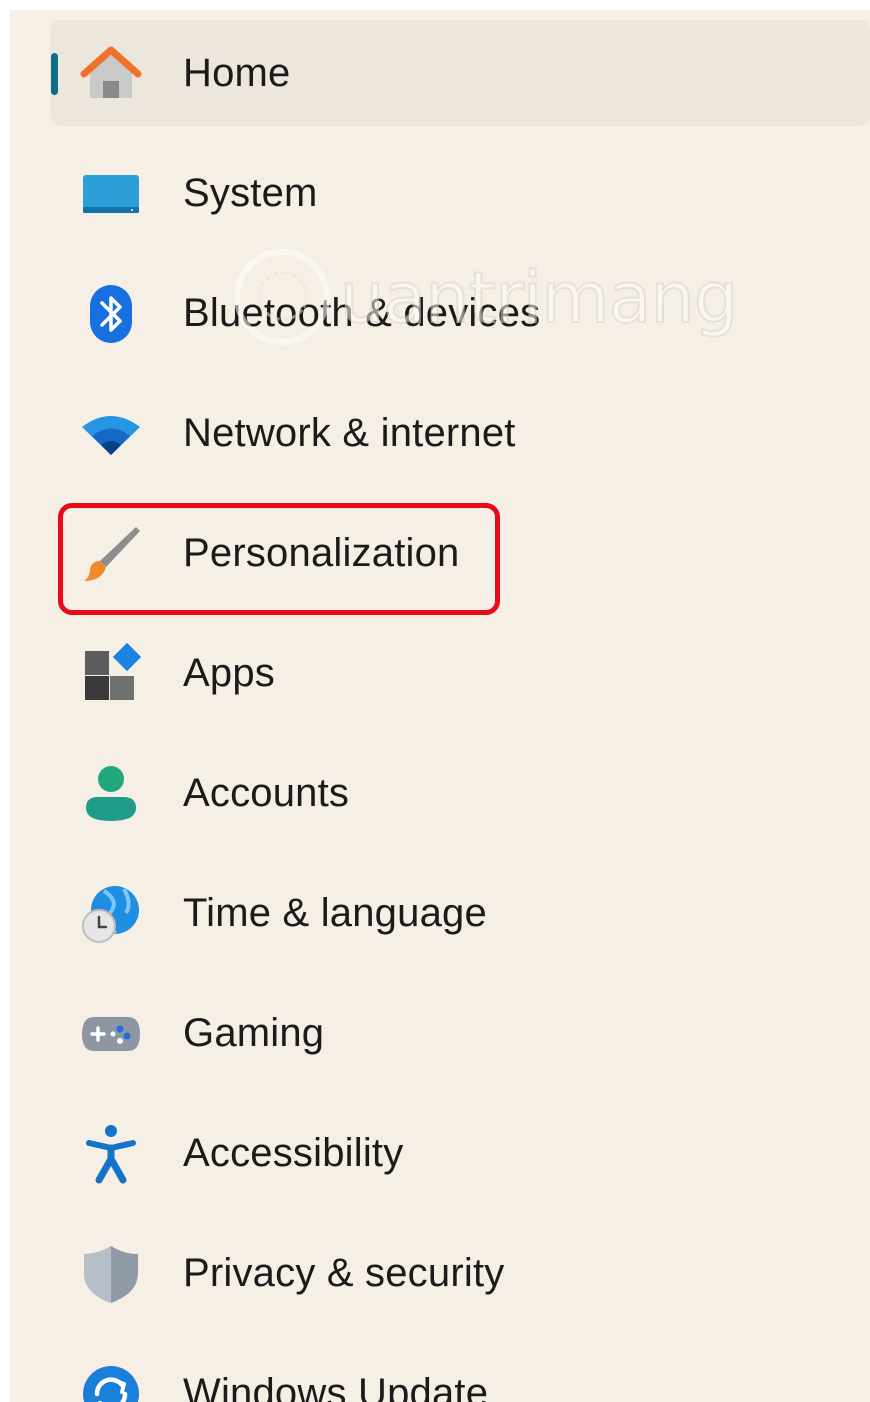 This screenshot has height=1402, width=870. Describe the element at coordinates (349, 432) in the screenshot. I see `nav-item-label: Network & internet` at that location.